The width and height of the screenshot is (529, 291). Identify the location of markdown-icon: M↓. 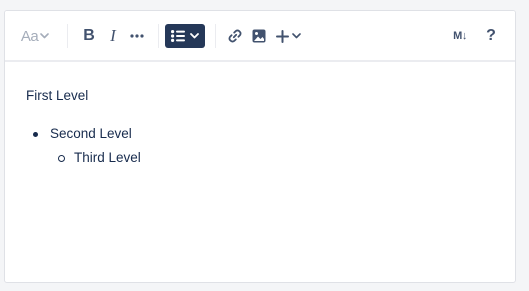
(460, 36).